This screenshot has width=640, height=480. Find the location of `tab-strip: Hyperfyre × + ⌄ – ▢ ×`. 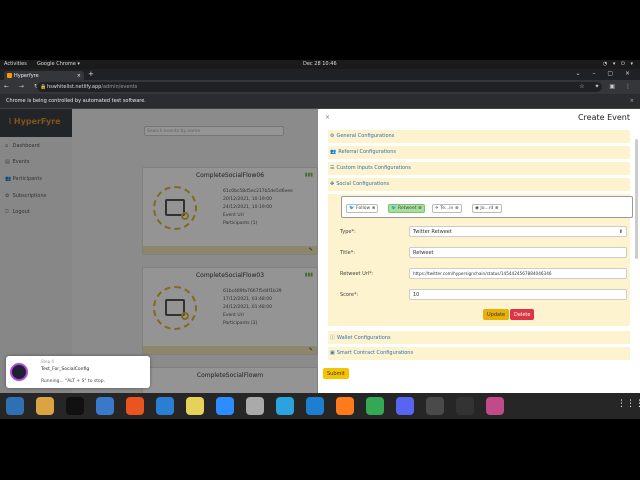

tab-strip: Hyperfyre × + ⌄ – ▢ × is located at coordinates (320, 74).